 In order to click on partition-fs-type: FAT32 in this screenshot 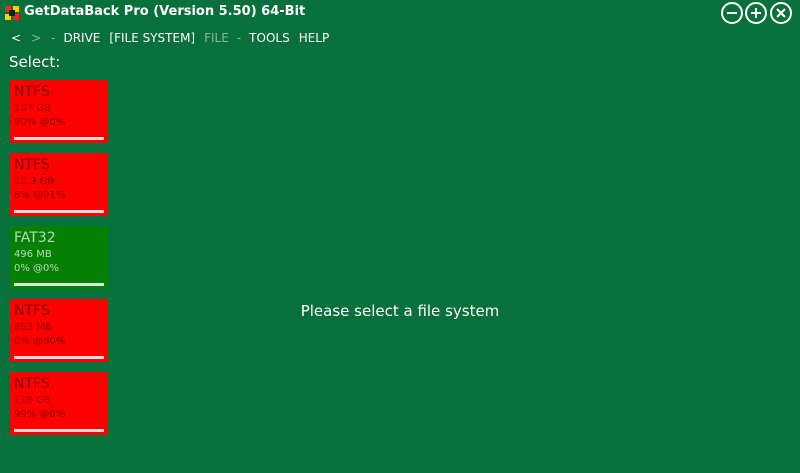, I will do `click(35, 238)`.